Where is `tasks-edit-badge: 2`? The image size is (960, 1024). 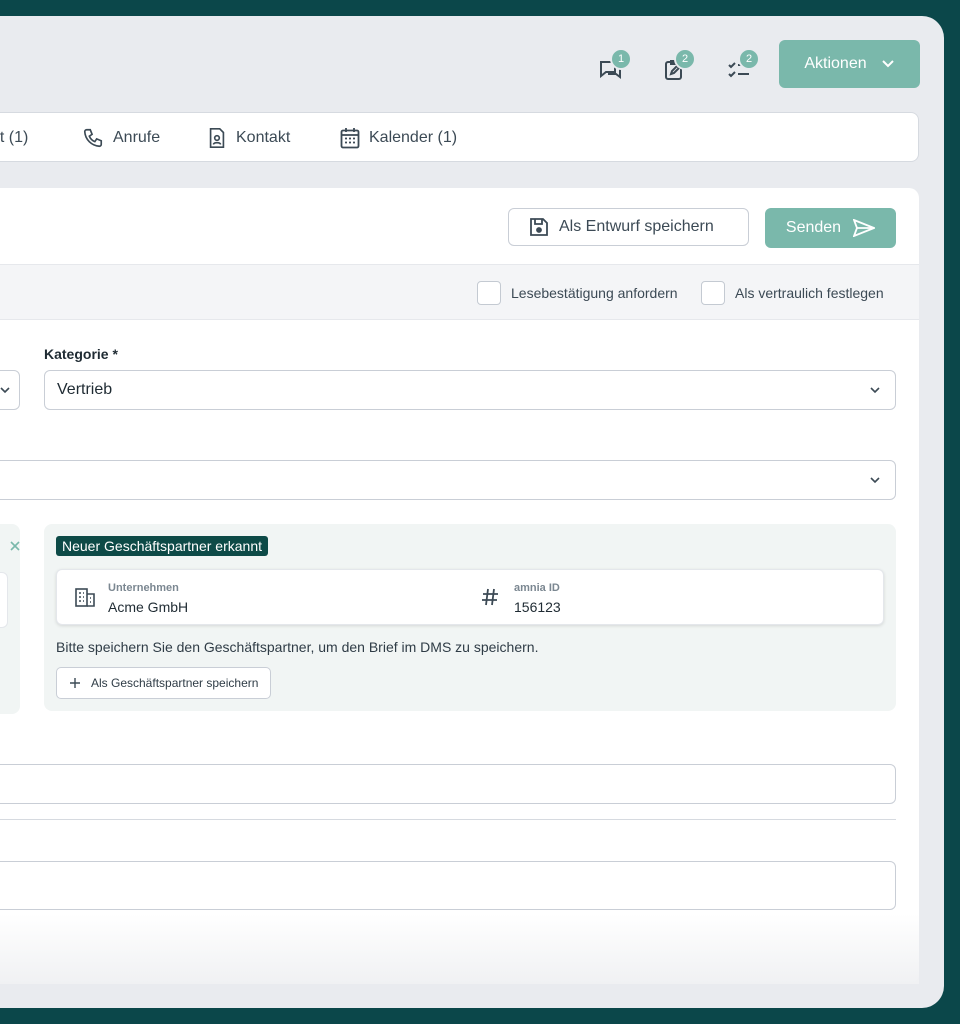 tasks-edit-badge: 2 is located at coordinates (685, 59).